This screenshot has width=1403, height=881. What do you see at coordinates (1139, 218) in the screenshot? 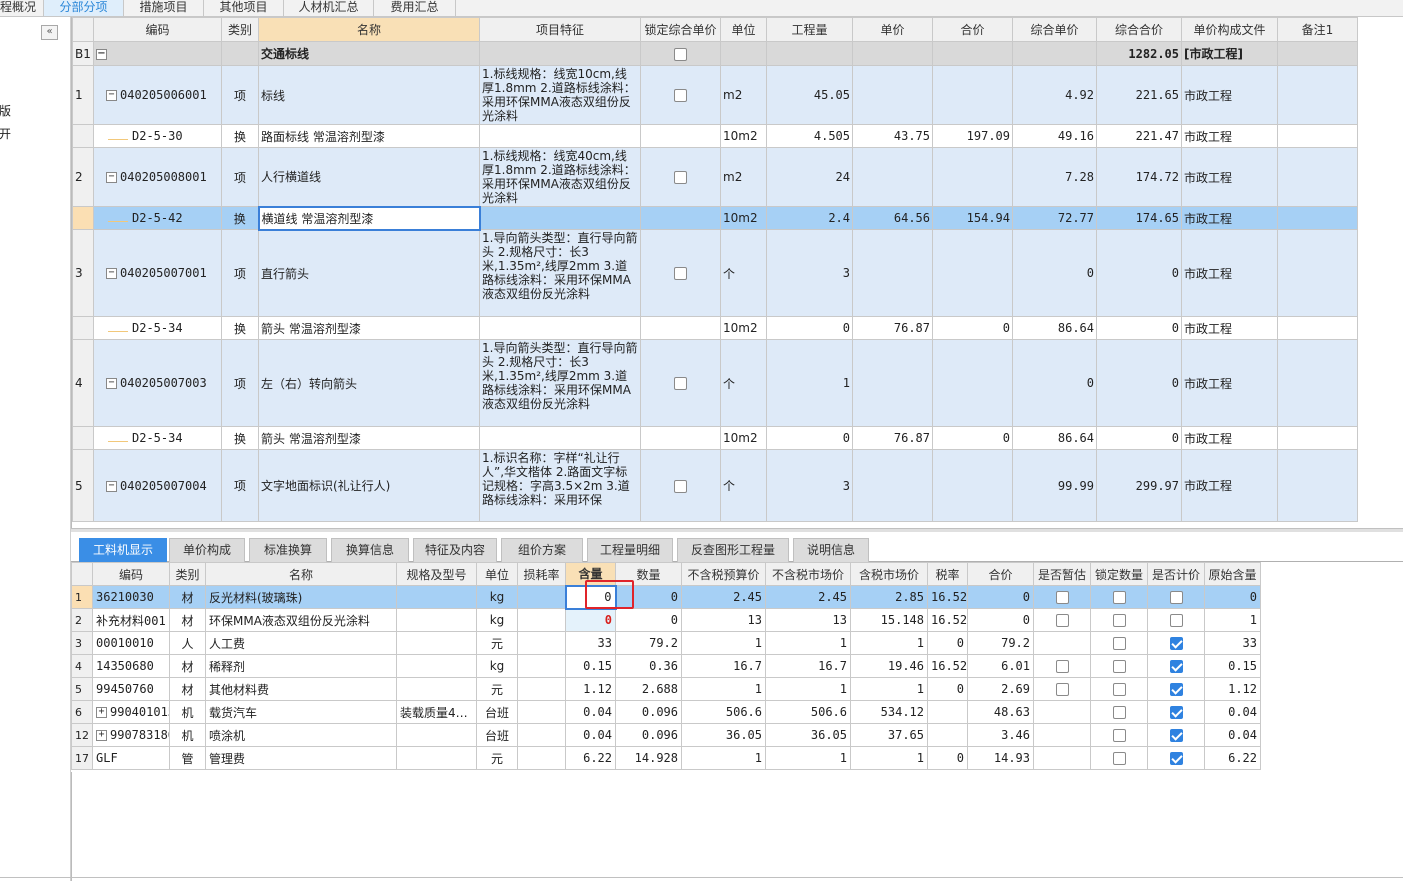
I see `total-cell: 174.65` at bounding box center [1139, 218].